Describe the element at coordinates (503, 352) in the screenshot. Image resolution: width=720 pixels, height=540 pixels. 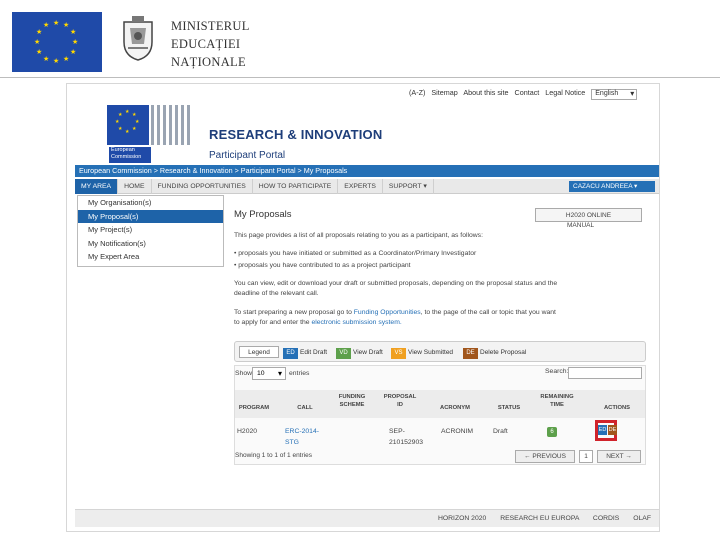
I see `legend-delete-proposal-label: Delete Proposal` at that location.